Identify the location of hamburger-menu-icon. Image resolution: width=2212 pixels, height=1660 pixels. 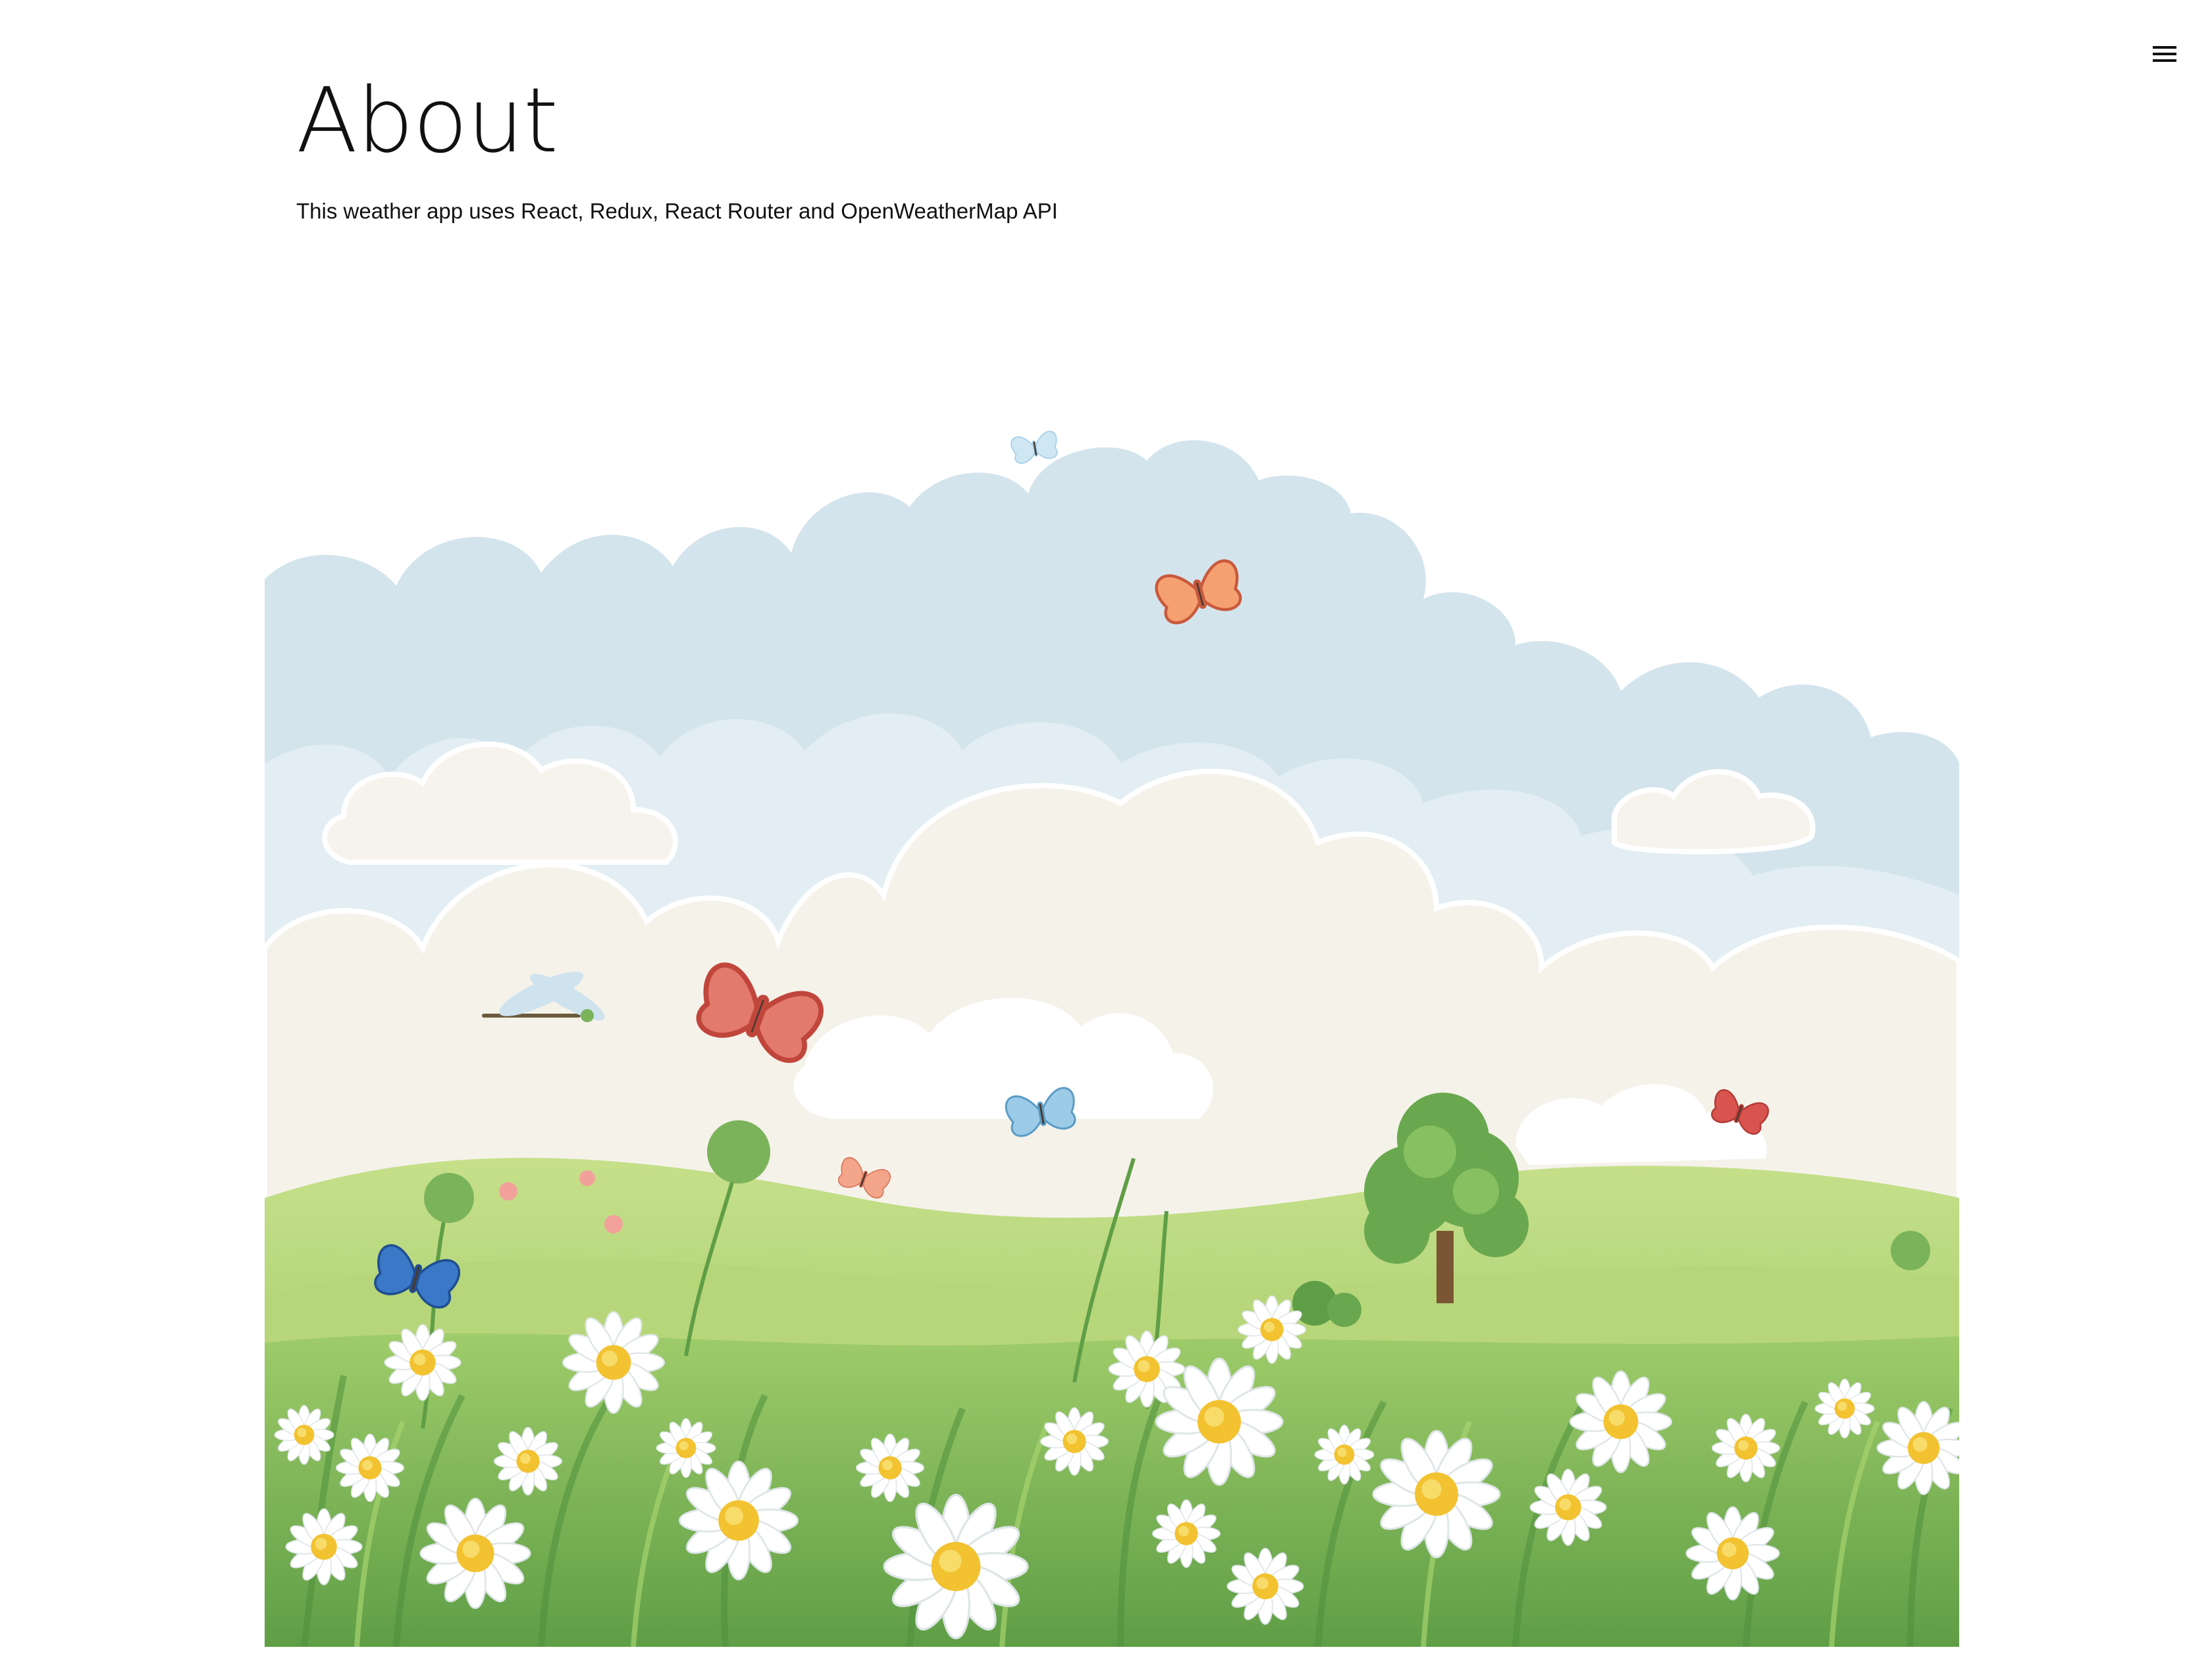
(2164, 55).